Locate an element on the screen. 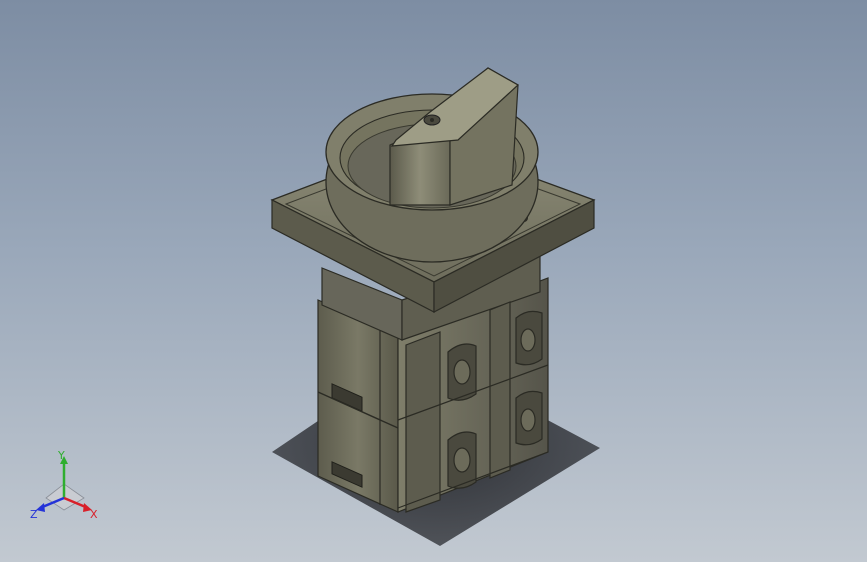 Image resolution: width=867 pixels, height=562 pixels. coordinate-triad: Y X Z is located at coordinates (64, 486).